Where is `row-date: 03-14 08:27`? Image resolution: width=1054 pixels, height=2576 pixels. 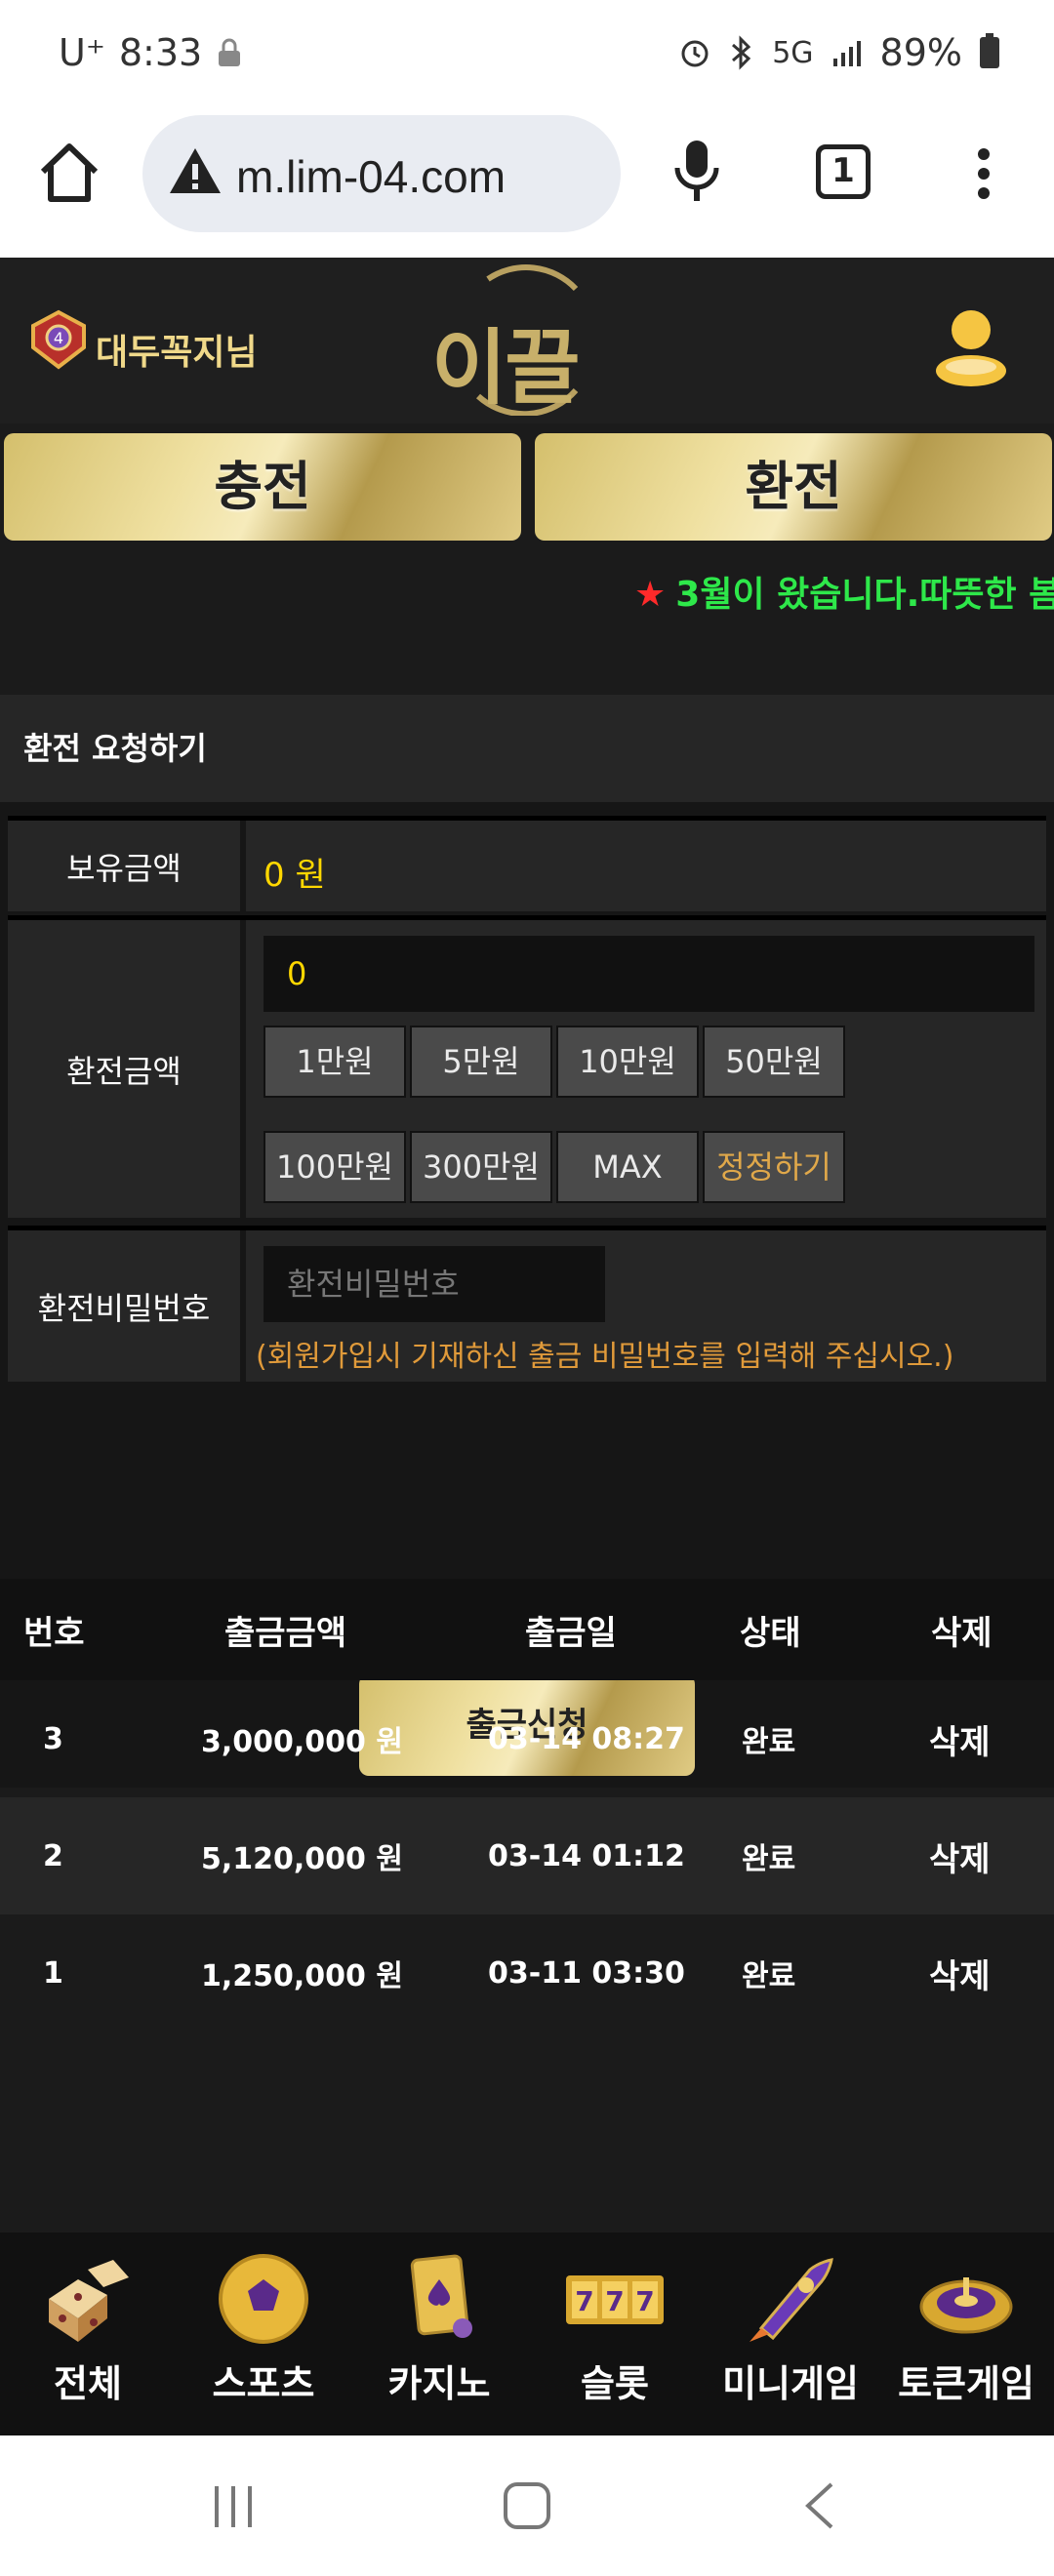 row-date: 03-14 08:27 is located at coordinates (587, 1738).